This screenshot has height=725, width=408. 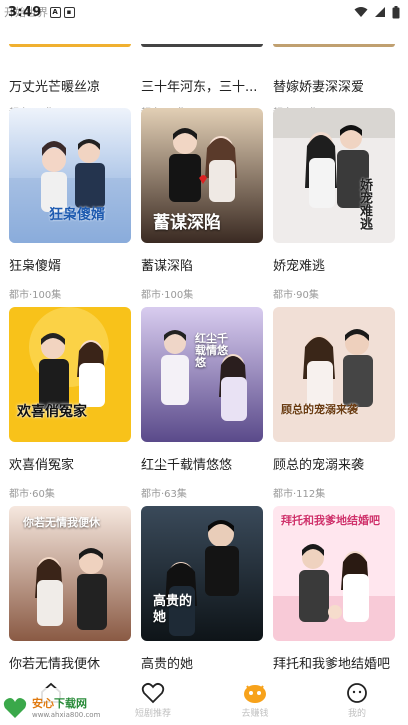 What do you see at coordinates (255, 714) in the screenshot?
I see `nav-earn-label: 去赚钱` at bounding box center [255, 714].